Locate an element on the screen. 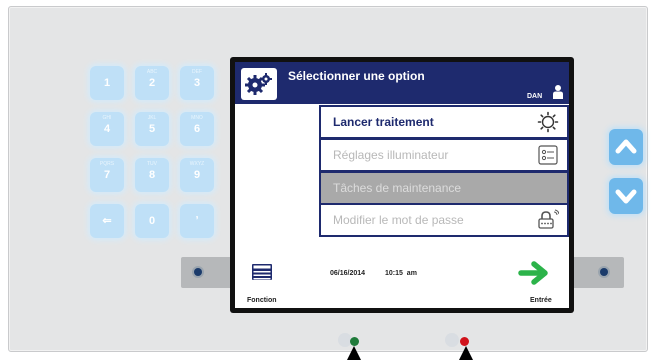 The width and height of the screenshot is (654, 360). key-8: TUV 8 is located at coordinates (152, 175).